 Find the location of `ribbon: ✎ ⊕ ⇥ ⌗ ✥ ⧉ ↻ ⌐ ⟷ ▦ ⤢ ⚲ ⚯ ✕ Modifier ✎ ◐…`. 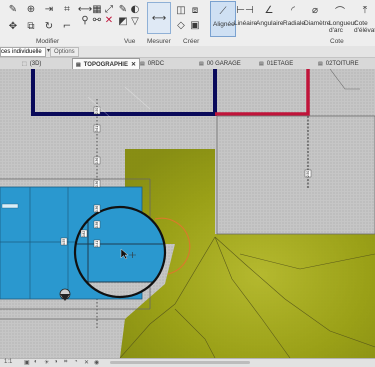

ribbon: ✎ ⊕ ⇥ ⌗ ✥ ⧉ ↻ ⌐ ⟷ ▦ ⤢ ⚲ ⚯ ✕ Modifier ✎ ◐… is located at coordinates (187, 23).